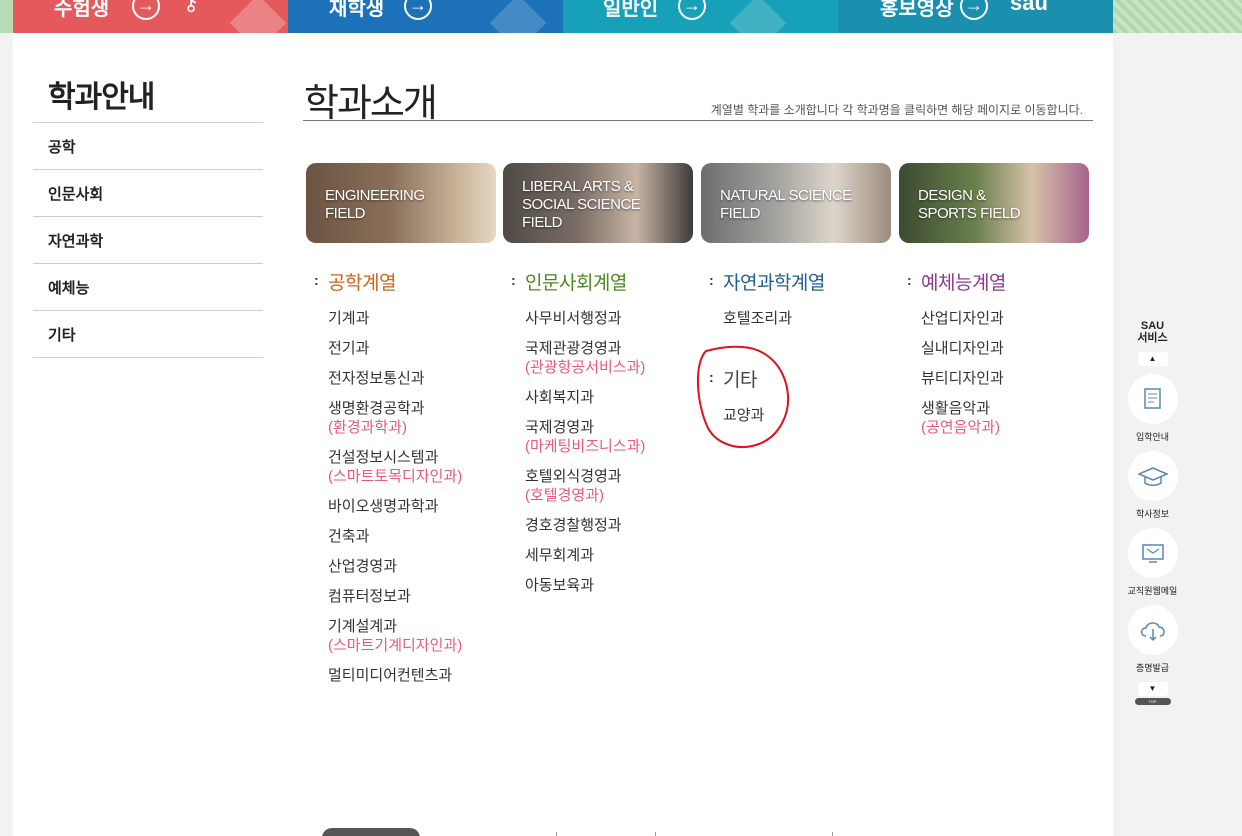  Describe the element at coordinates (560, 585) in the screenshot. I see `department-name: 아동보육과` at that location.